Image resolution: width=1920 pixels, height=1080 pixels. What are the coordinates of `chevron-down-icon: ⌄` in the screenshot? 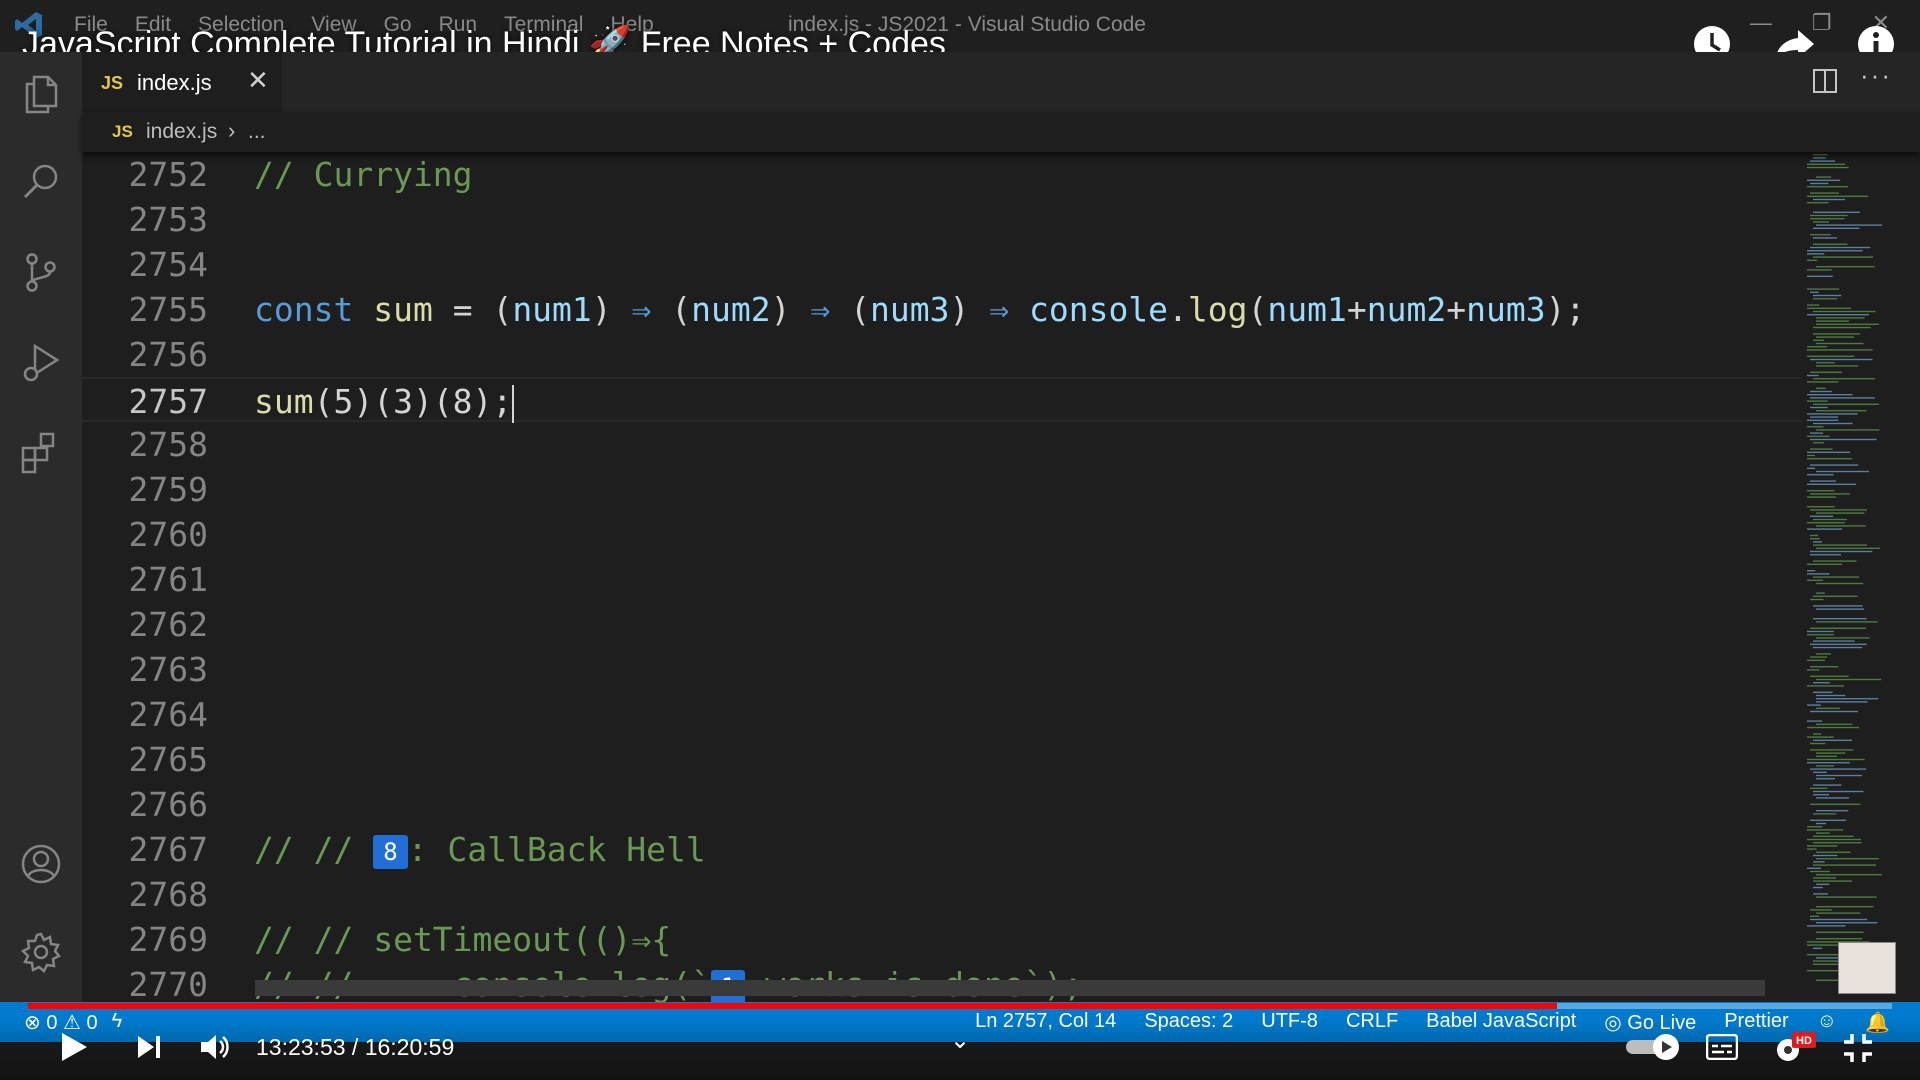 It's located at (960, 1040).